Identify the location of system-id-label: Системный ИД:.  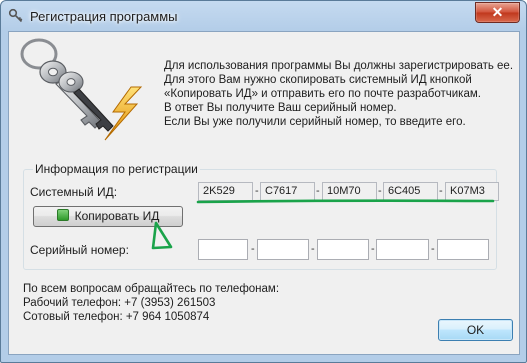
(74, 192).